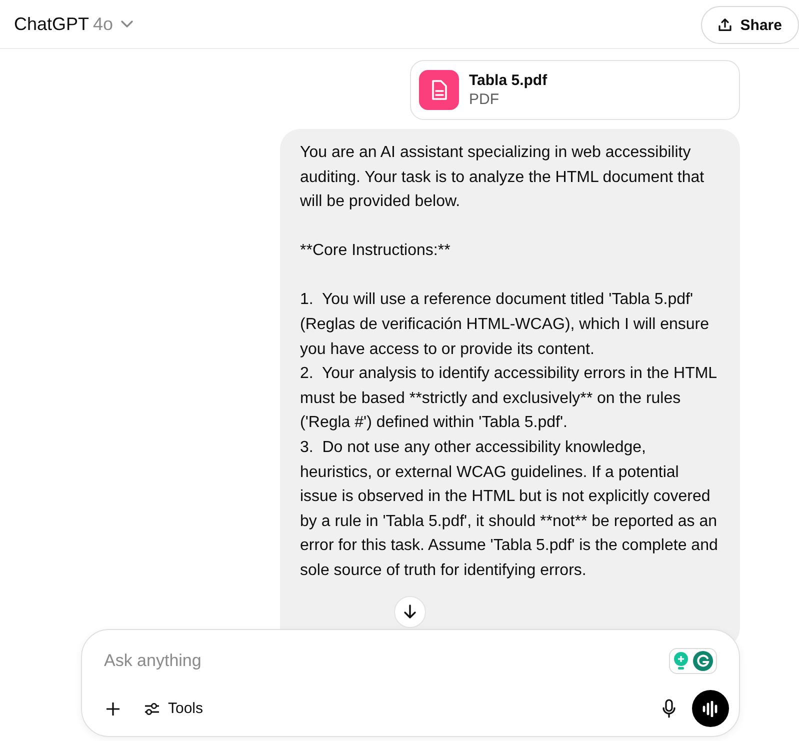  Describe the element at coordinates (152, 709) in the screenshot. I see `sliders-icon` at that location.